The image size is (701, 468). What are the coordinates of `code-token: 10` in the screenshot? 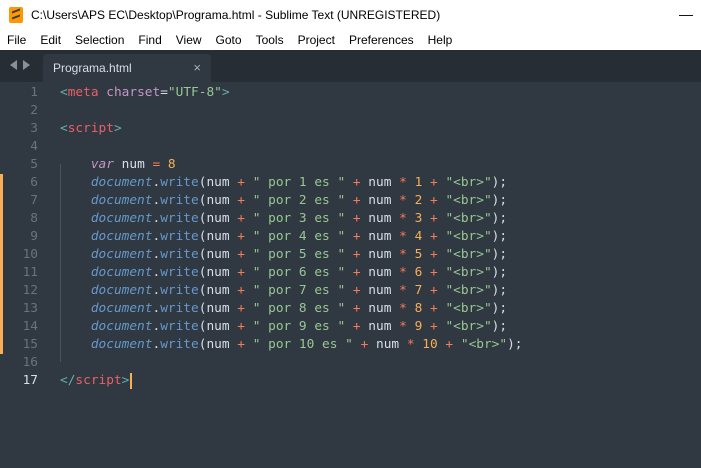 It's located at (430, 344).